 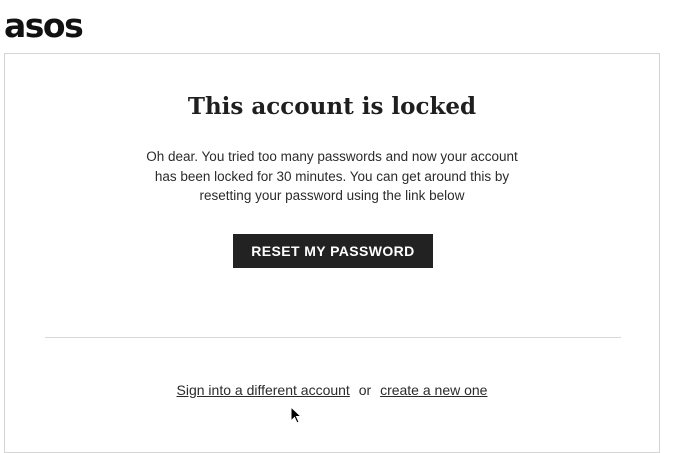 What do you see at coordinates (44, 26) in the screenshot?
I see `asos-logo: asos` at bounding box center [44, 26].